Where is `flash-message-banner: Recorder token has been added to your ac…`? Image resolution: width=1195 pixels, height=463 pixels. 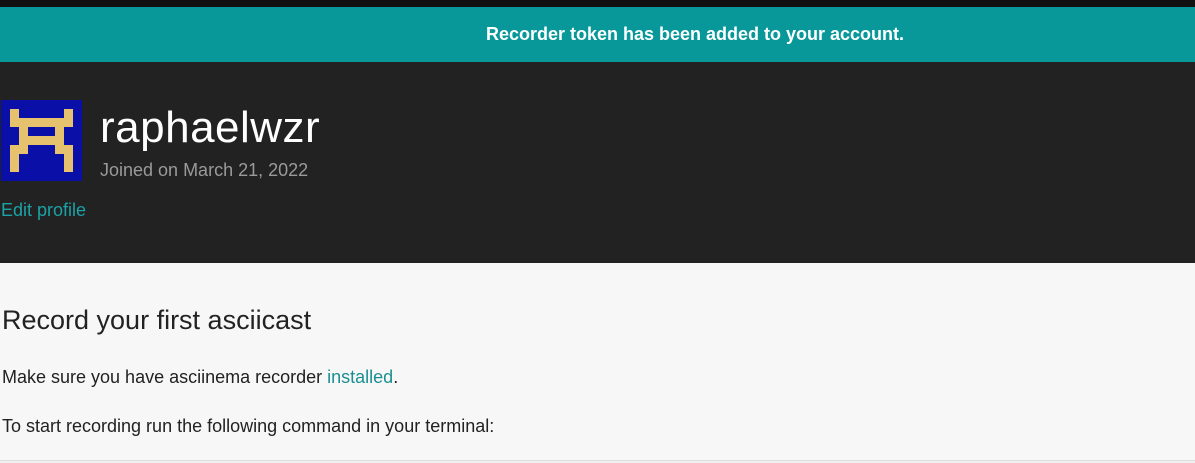 flash-message-banner: Recorder token has been added to your ac… is located at coordinates (597, 34).